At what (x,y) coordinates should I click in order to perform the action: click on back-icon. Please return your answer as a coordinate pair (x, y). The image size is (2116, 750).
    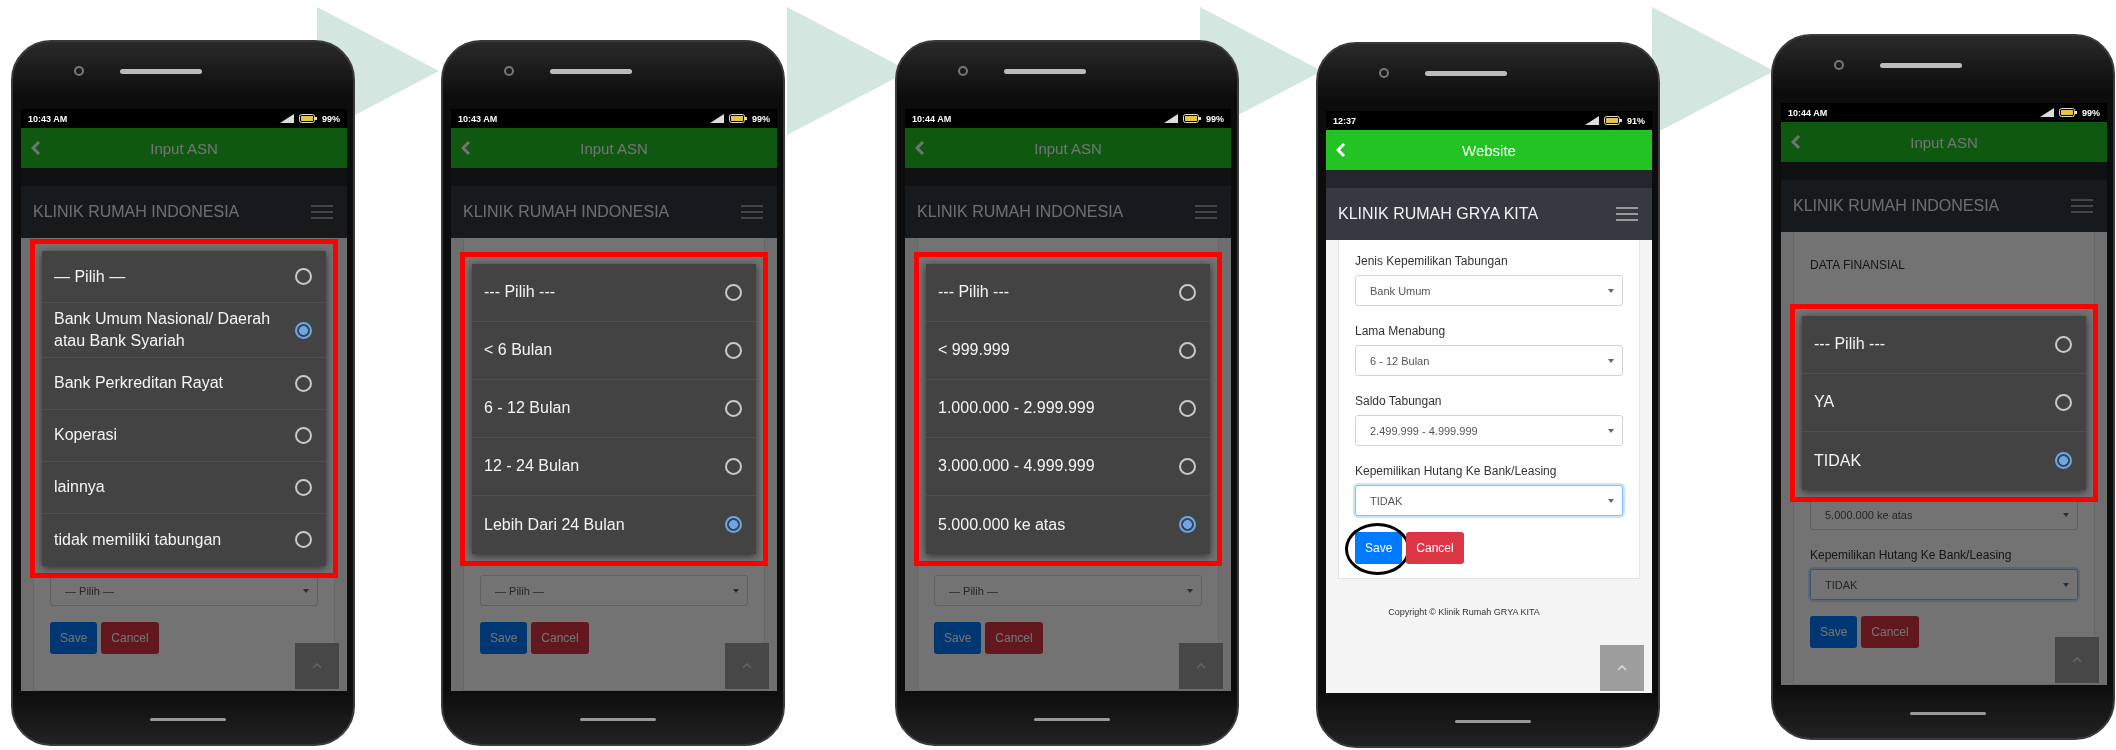
    Looking at the image, I should click on (1341, 150).